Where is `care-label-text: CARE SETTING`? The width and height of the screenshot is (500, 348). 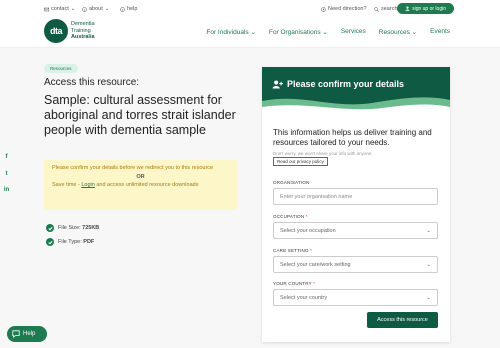
care-label-text: CARE SETTING is located at coordinates (291, 250).